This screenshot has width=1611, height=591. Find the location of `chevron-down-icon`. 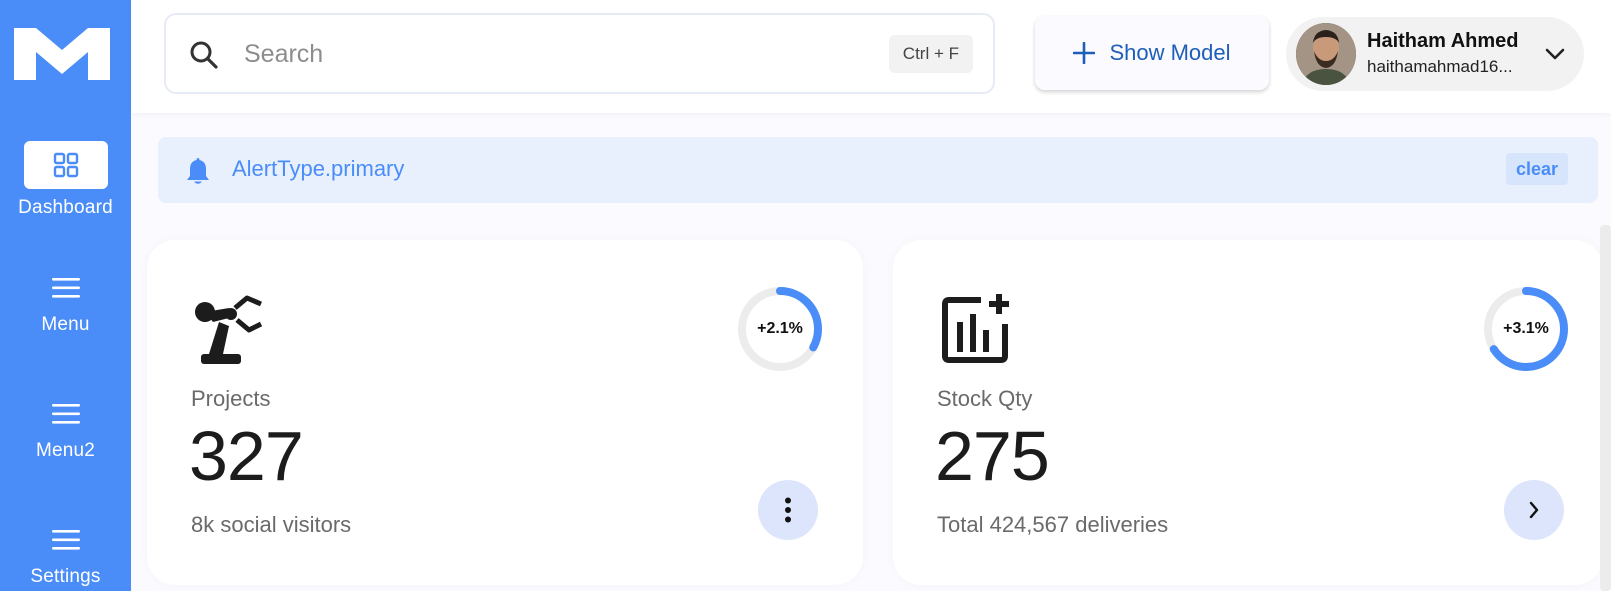

chevron-down-icon is located at coordinates (1555, 54).